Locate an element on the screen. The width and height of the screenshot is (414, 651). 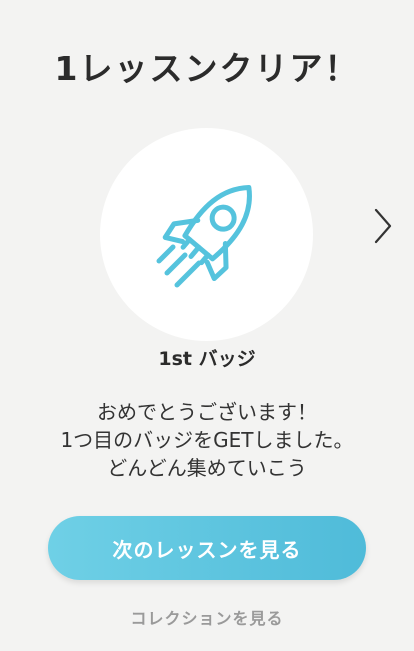
congrats-message: おめでとうございます！ 1つ目のバッジをGETしました。 どんどん集めていこう is located at coordinates (207, 440).